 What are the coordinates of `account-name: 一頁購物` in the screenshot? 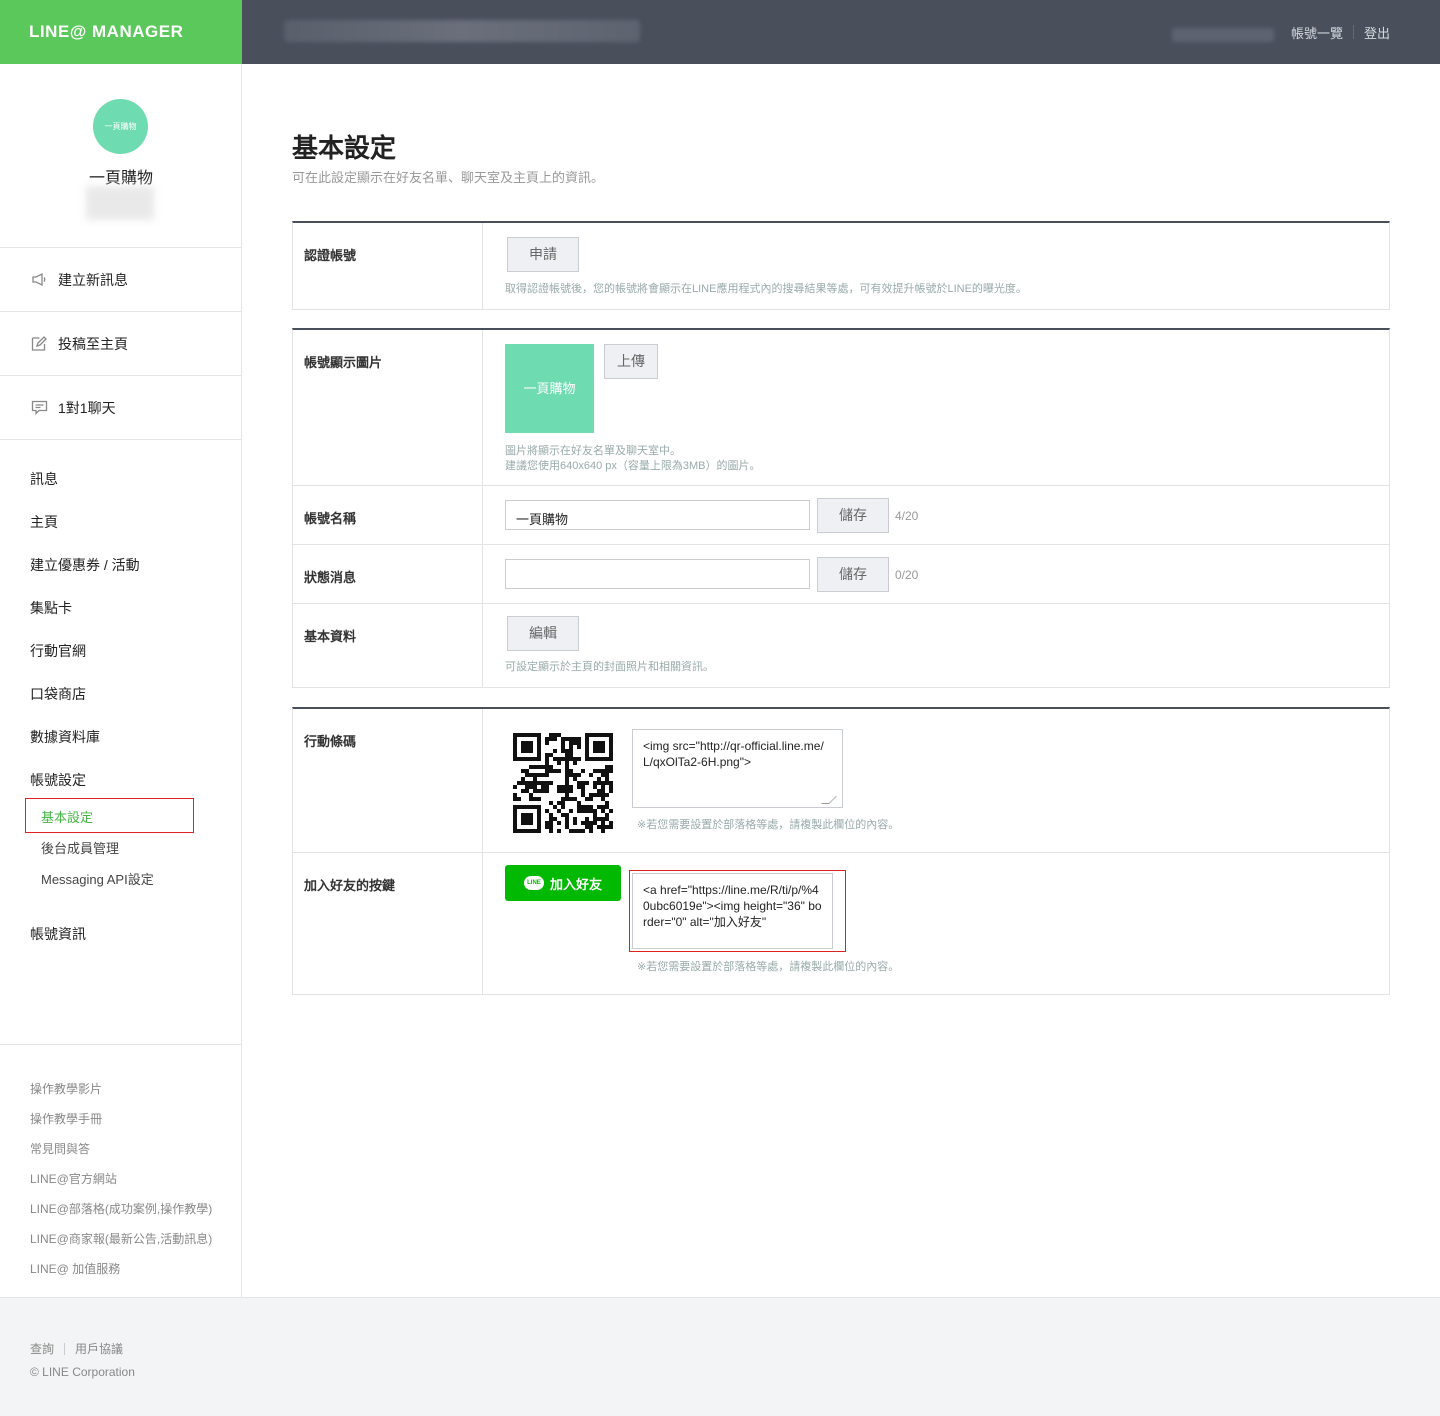 It's located at (120, 178).